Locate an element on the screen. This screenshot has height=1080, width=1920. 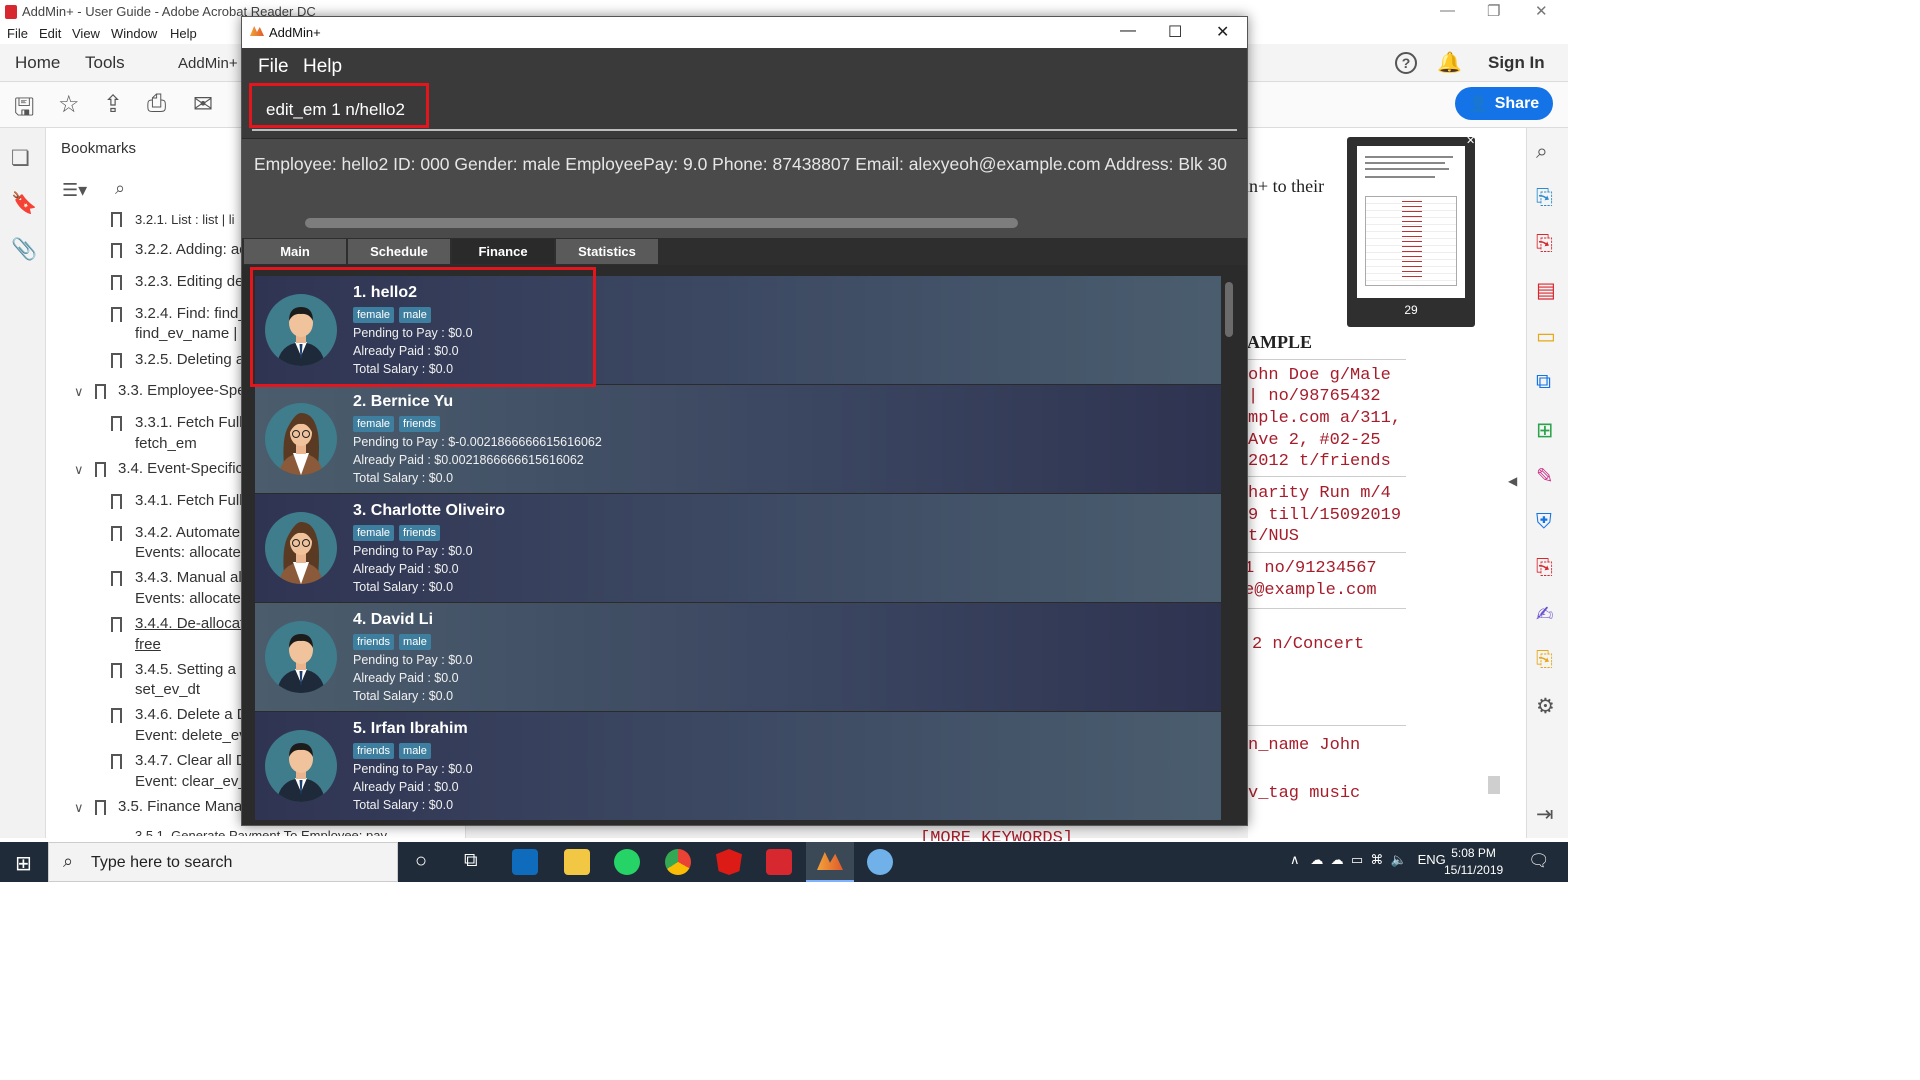
cortana-icon: ○ is located at coordinates (421, 861).